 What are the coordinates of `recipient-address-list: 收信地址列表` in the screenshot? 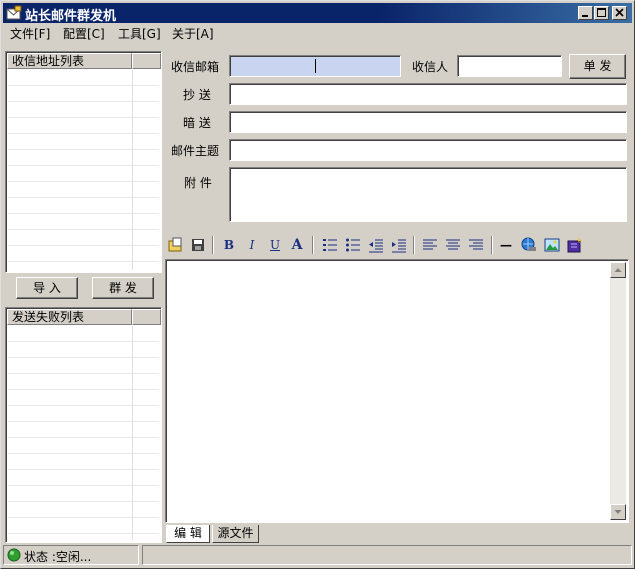 It's located at (83, 162).